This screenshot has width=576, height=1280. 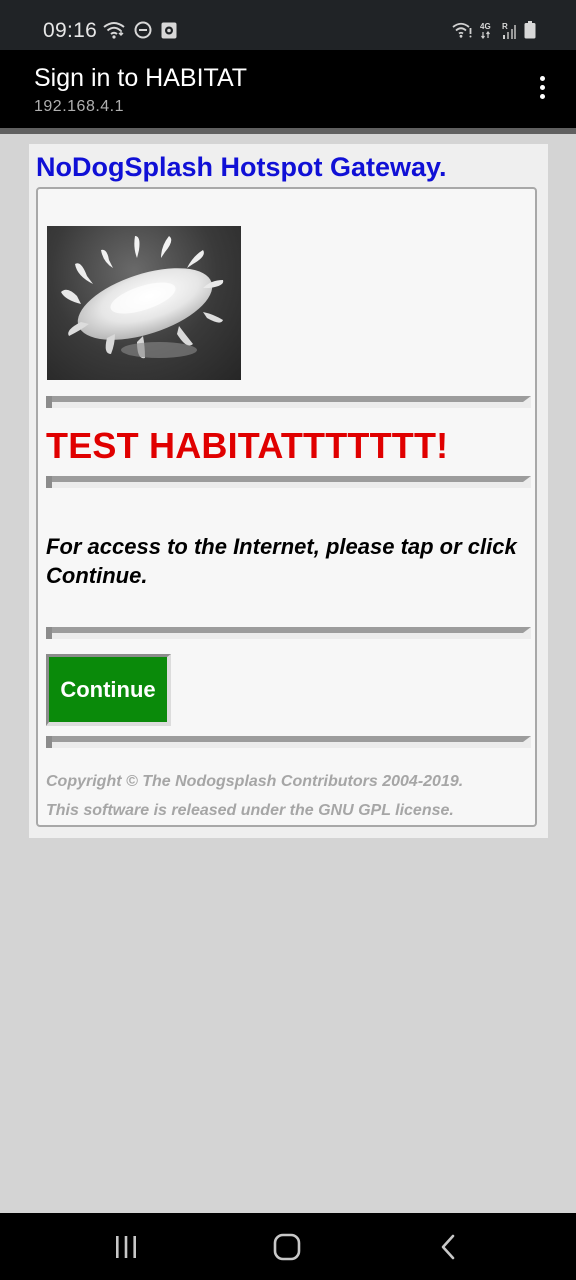 What do you see at coordinates (70, 30) in the screenshot?
I see `status-time: 09:16` at bounding box center [70, 30].